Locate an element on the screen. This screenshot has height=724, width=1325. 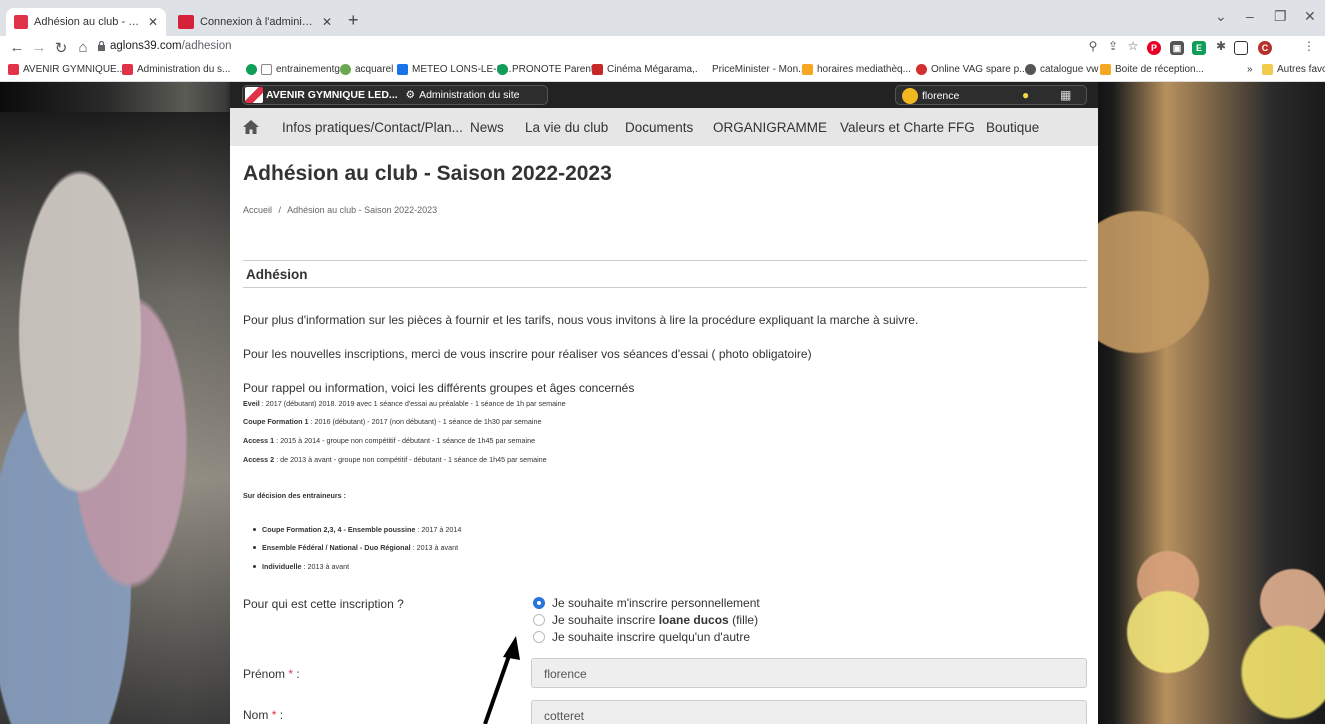
user-avatar-icon is located at coordinates (910, 96).